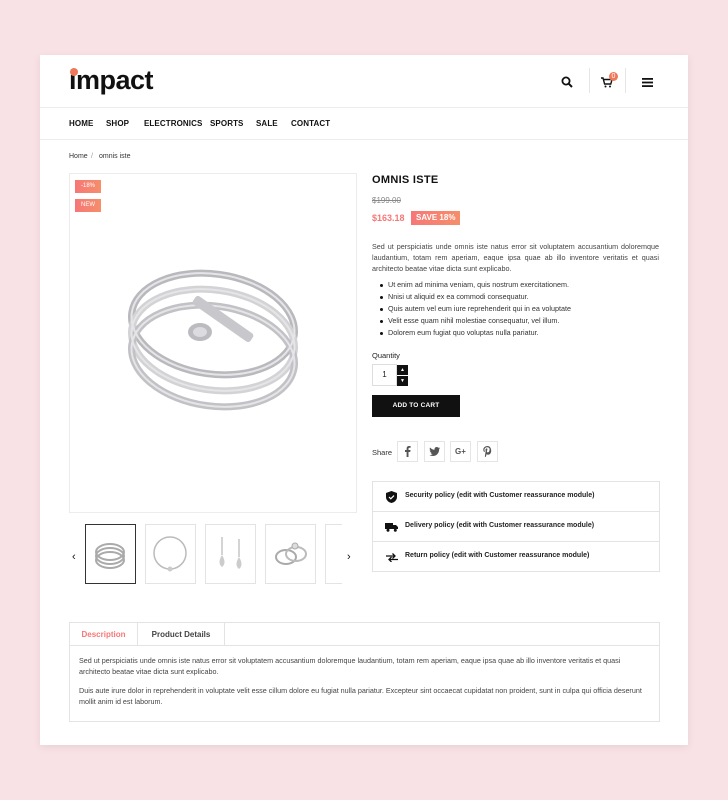 This screenshot has width=728, height=800. What do you see at coordinates (388, 218) in the screenshot?
I see `sale-price: $163.18` at bounding box center [388, 218].